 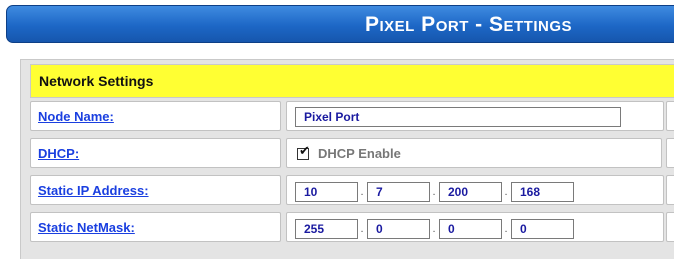 I want to click on static-netmask-label-cell: Static NetMask:, so click(x=155, y=227).